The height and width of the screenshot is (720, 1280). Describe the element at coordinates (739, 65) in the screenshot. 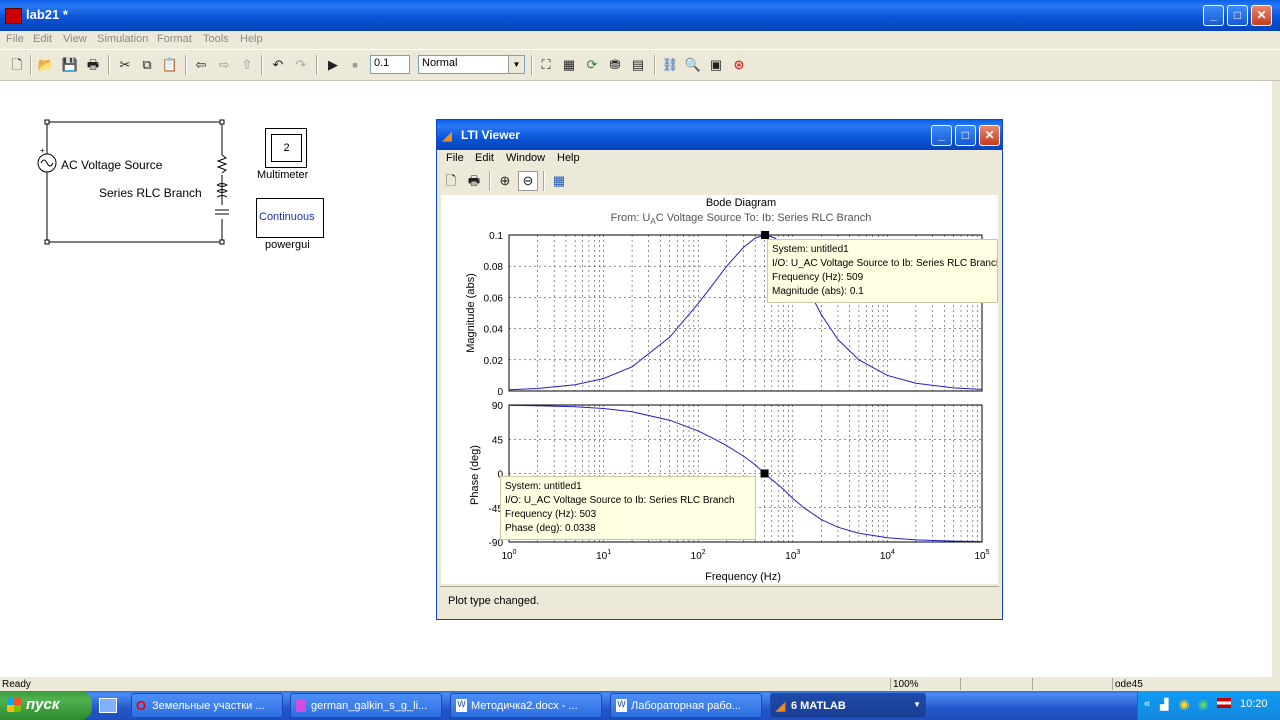

I see `target-icon: ⊛` at that location.